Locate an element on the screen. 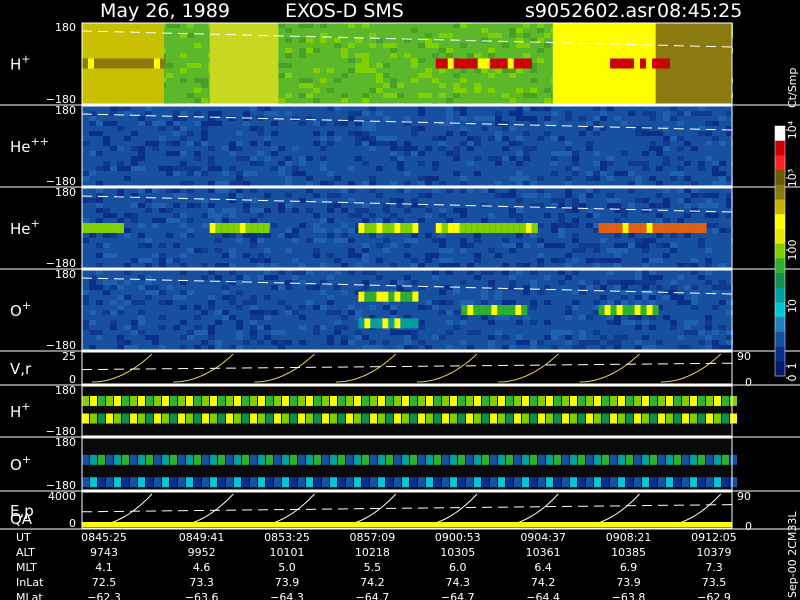 The height and width of the screenshot is (600, 800). table-cell: 74.2 is located at coordinates (372, 582).